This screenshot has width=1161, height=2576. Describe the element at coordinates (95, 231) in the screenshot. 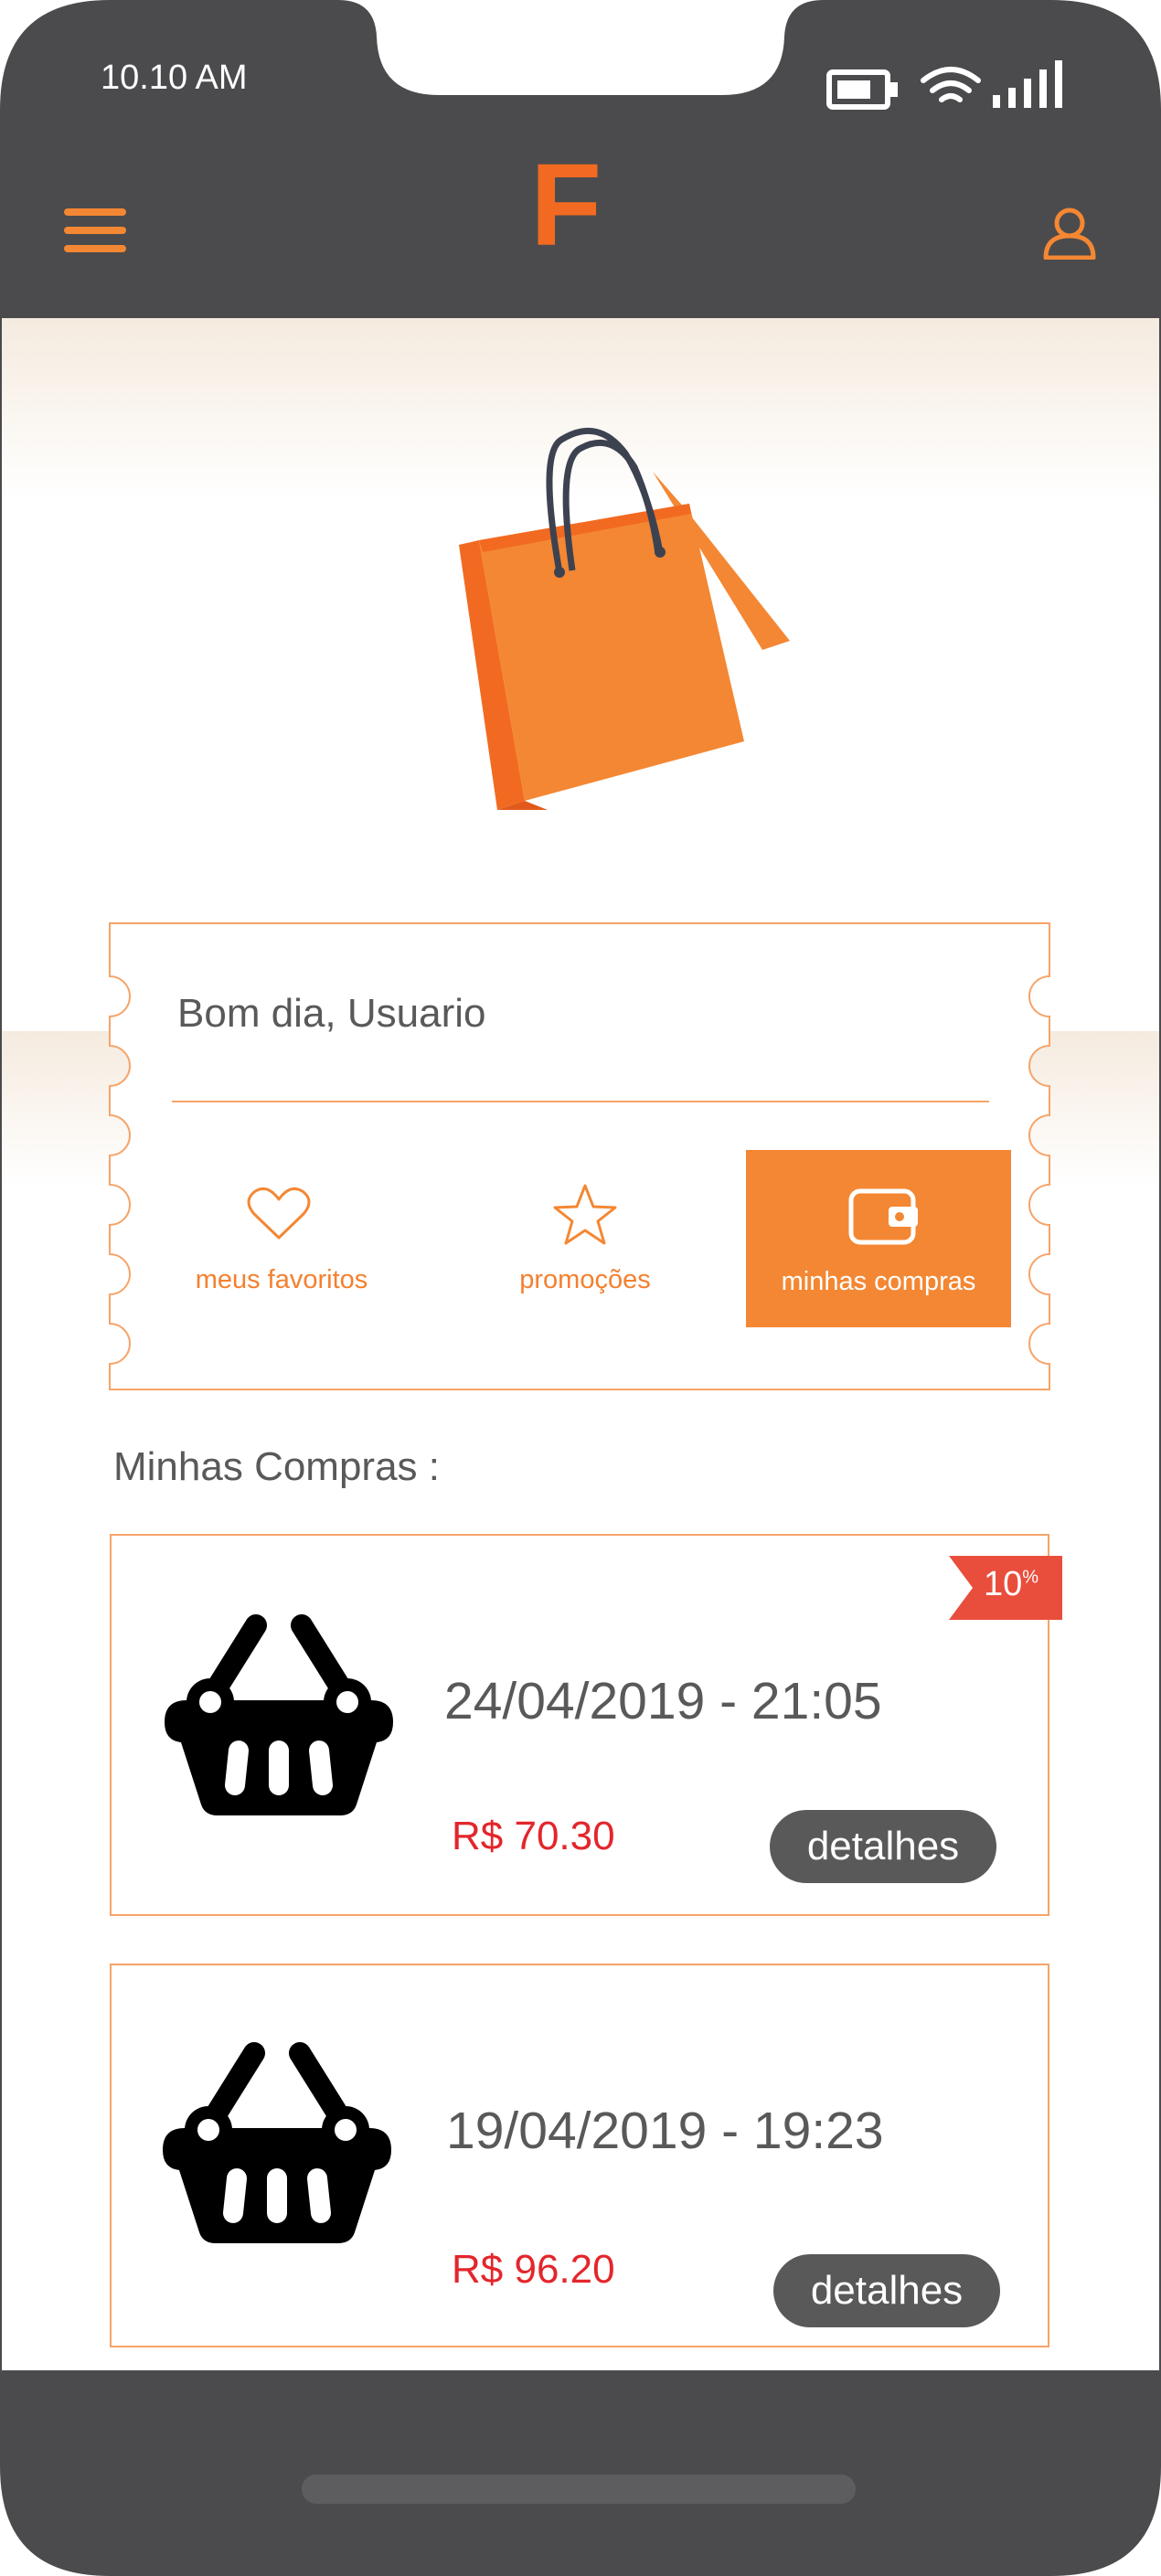

I see `menu-icon` at that location.